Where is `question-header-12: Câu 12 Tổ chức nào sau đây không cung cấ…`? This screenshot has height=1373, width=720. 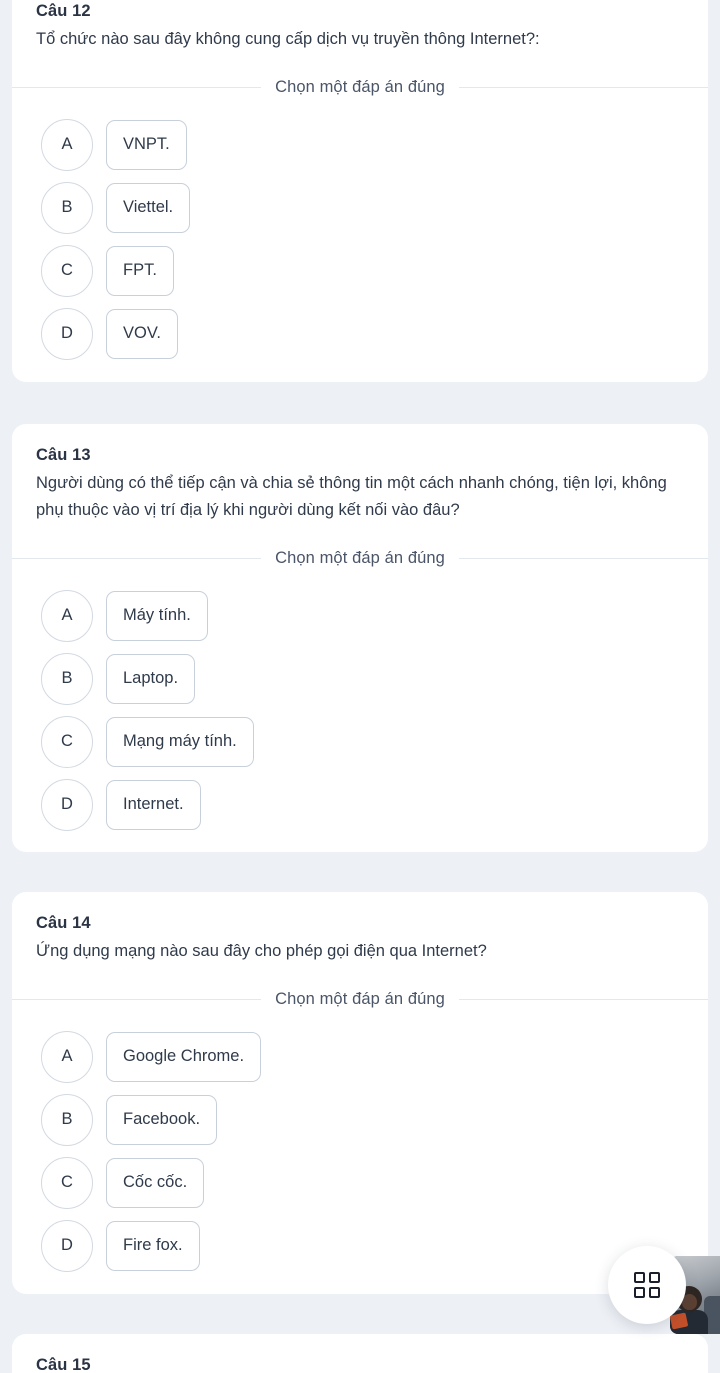
question-header-12: Câu 12 Tổ chức nào sau đây không cung cấ… is located at coordinates (360, 26).